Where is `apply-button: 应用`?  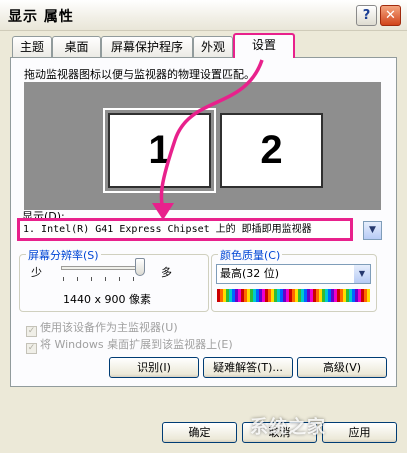
apply-button: 应用 is located at coordinates (359, 432).